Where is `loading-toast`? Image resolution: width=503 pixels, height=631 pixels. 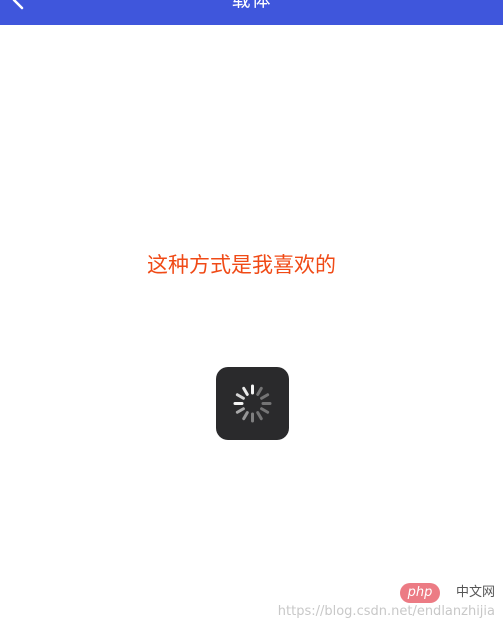 loading-toast is located at coordinates (252, 403).